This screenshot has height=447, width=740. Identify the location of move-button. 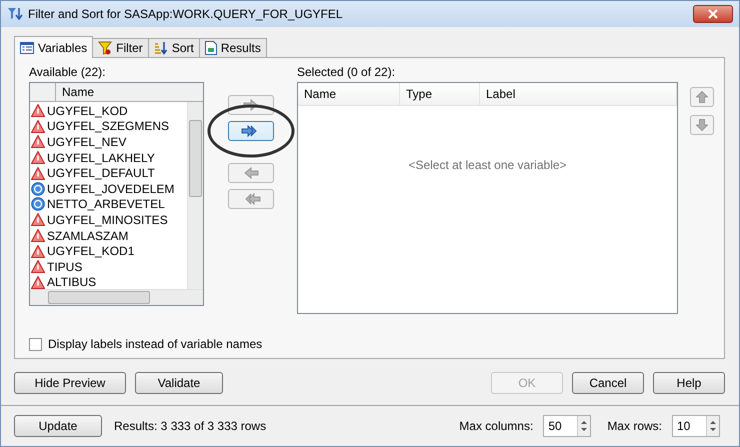
(251, 131).